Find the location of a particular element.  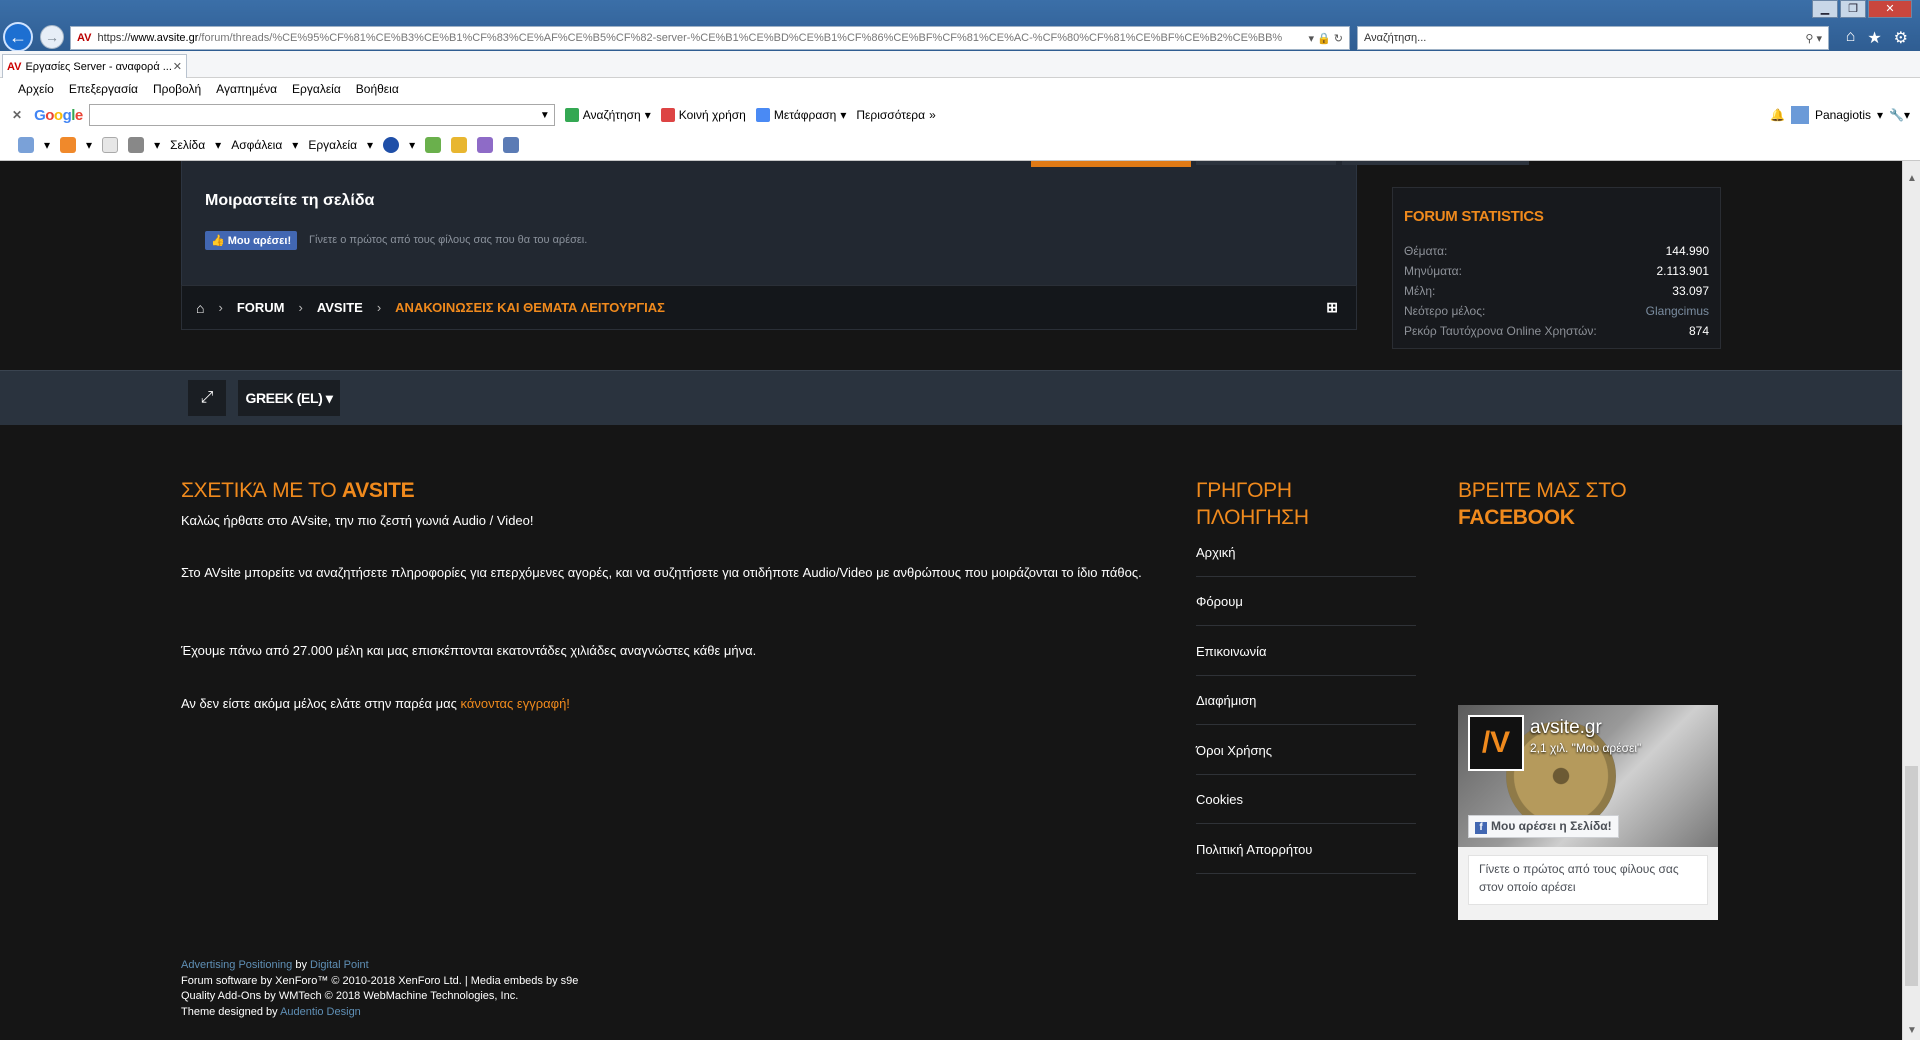

toolbar-close-icon: ✕ is located at coordinates (17, 115).